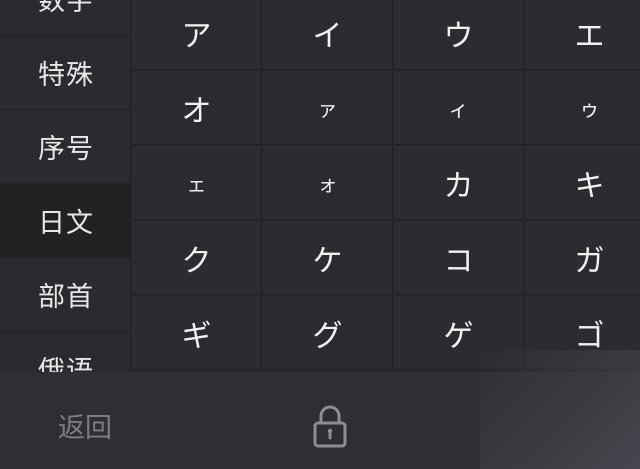 The image size is (640, 469). I want to click on category-label: 日文, so click(66, 223).